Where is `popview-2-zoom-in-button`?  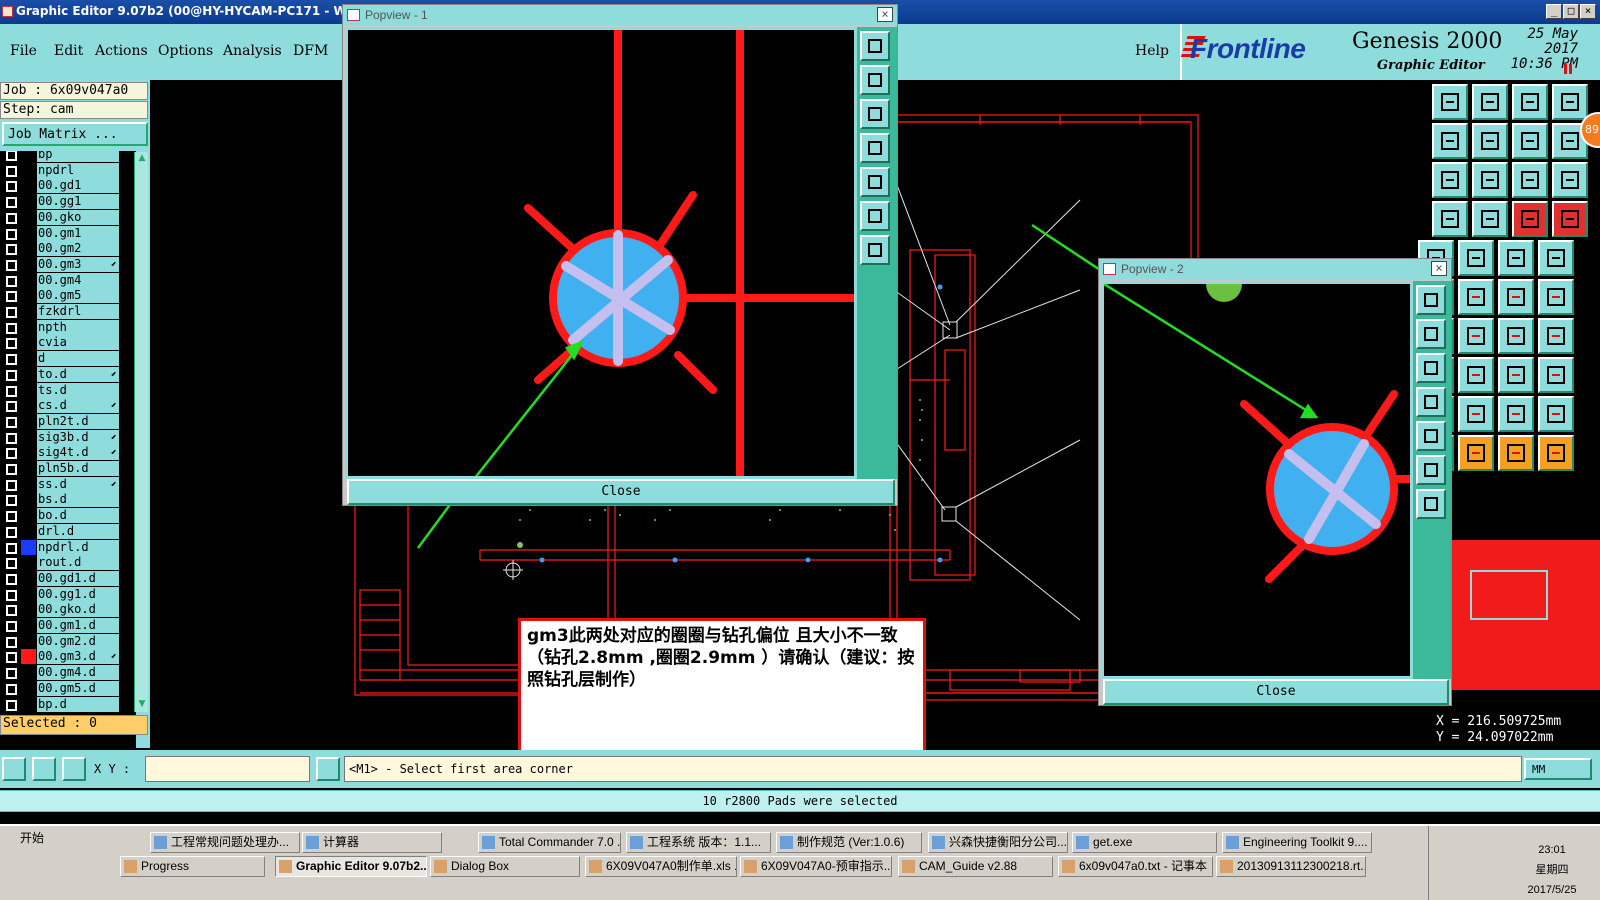 popview-2-zoom-in-button is located at coordinates (1431, 300).